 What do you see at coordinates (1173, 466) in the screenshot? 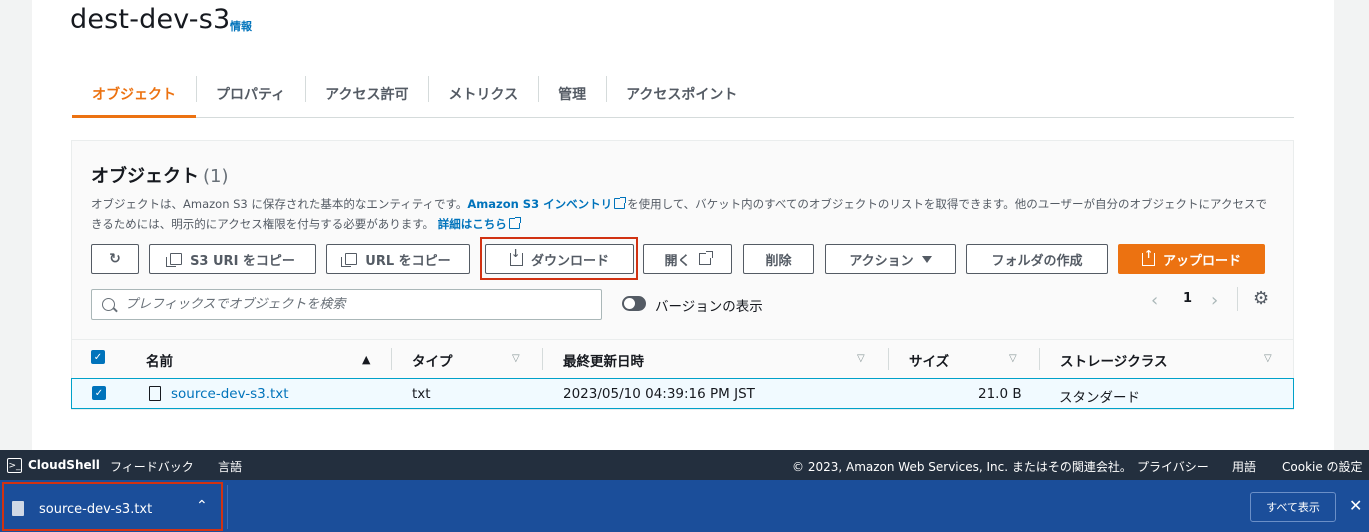
I see `privacy-link: プライバシー` at bounding box center [1173, 466].